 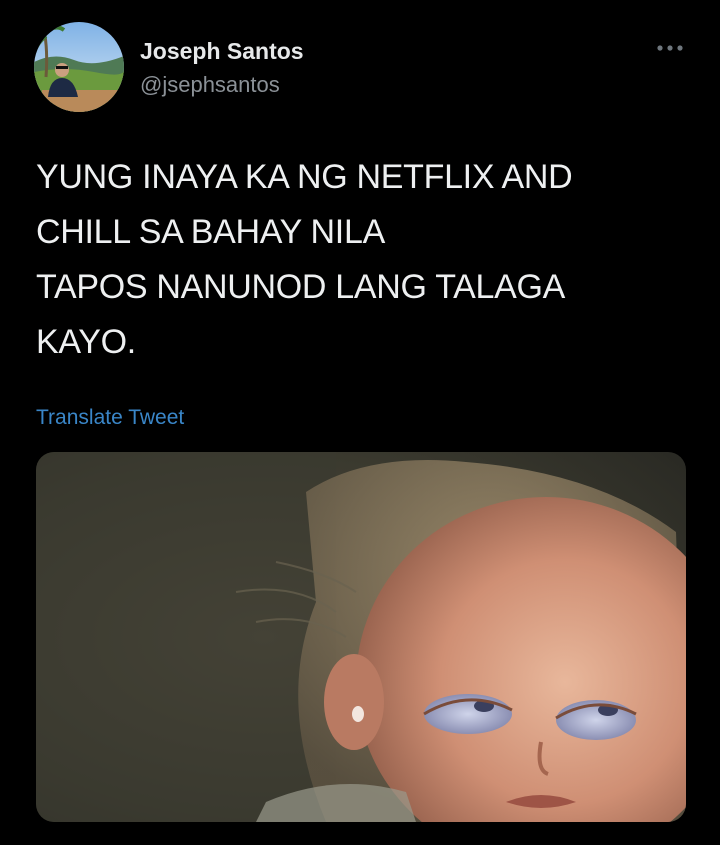 I want to click on tweet-text-line: TAPOS NANUNOD LANG TALAGA, so click(x=301, y=287).